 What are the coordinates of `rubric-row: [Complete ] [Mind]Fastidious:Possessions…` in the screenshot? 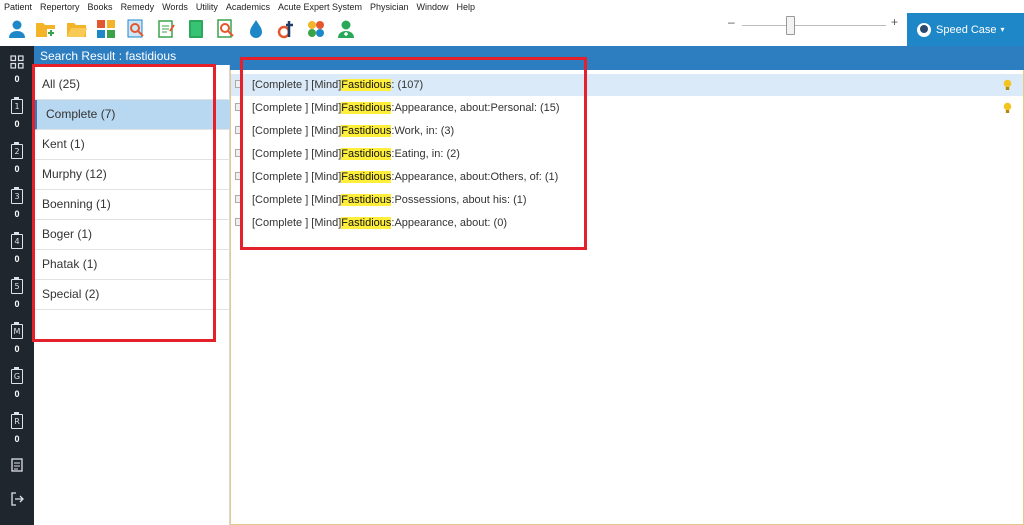 It's located at (627, 200).